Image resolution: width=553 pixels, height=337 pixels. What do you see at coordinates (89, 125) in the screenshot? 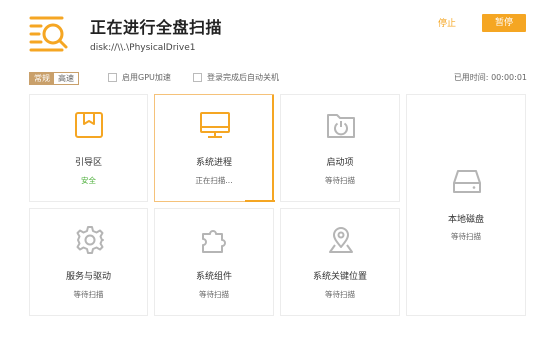
I see `bookmark-icon` at bounding box center [89, 125].